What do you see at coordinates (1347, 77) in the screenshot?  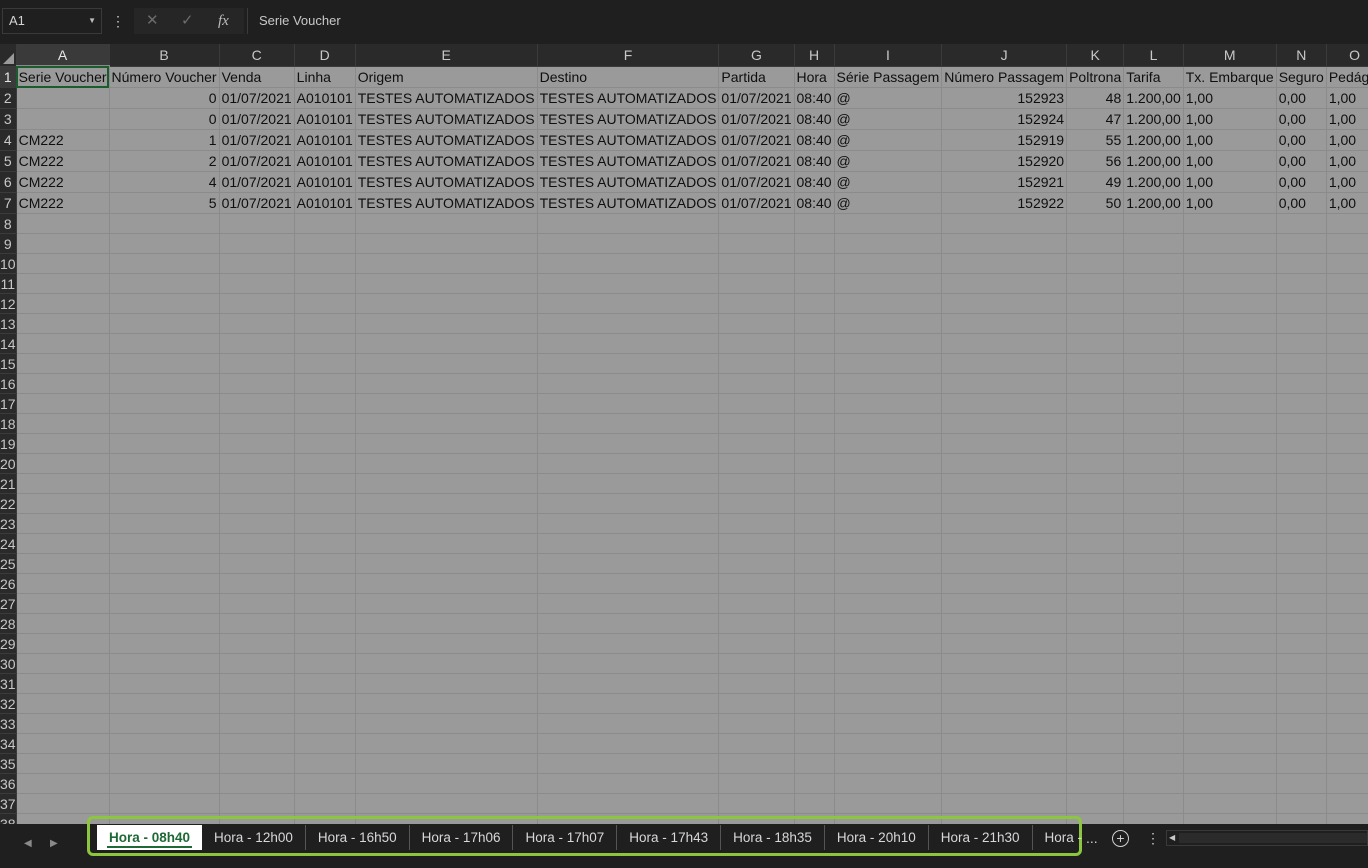 I see `cell: Pedágio` at bounding box center [1347, 77].